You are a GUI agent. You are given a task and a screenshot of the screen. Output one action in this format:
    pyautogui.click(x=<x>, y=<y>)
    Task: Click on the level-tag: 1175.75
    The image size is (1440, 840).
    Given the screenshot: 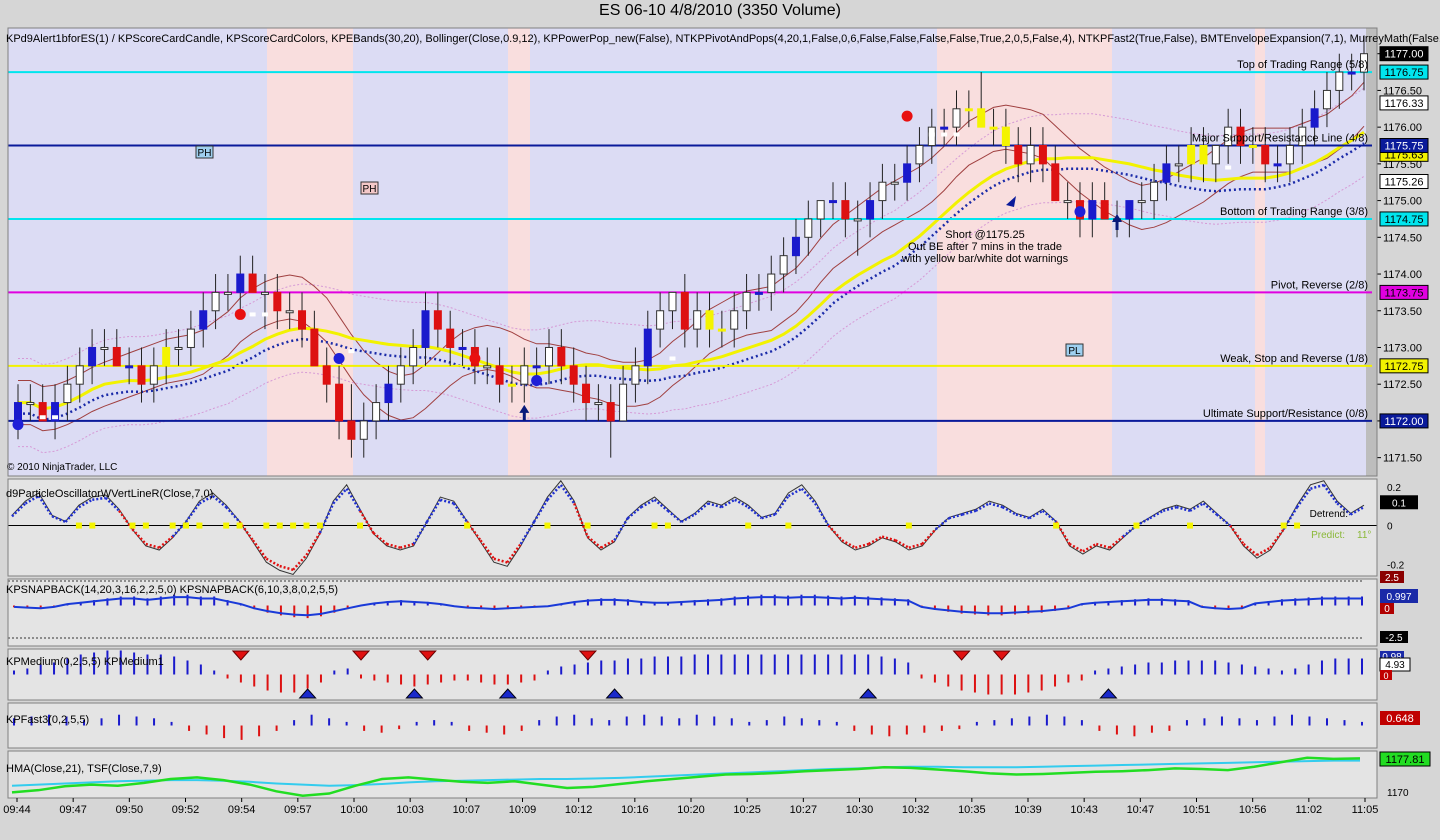 What is the action you would take?
    pyautogui.click(x=1404, y=147)
    